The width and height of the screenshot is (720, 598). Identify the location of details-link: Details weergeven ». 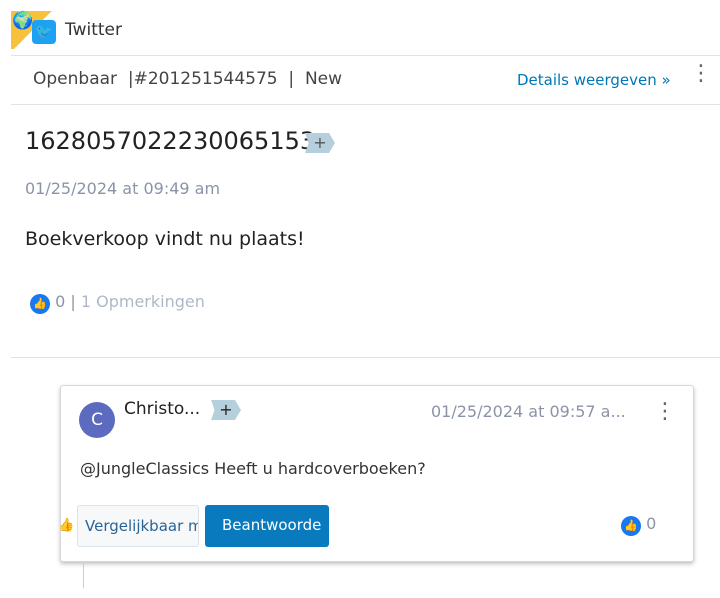
(594, 80).